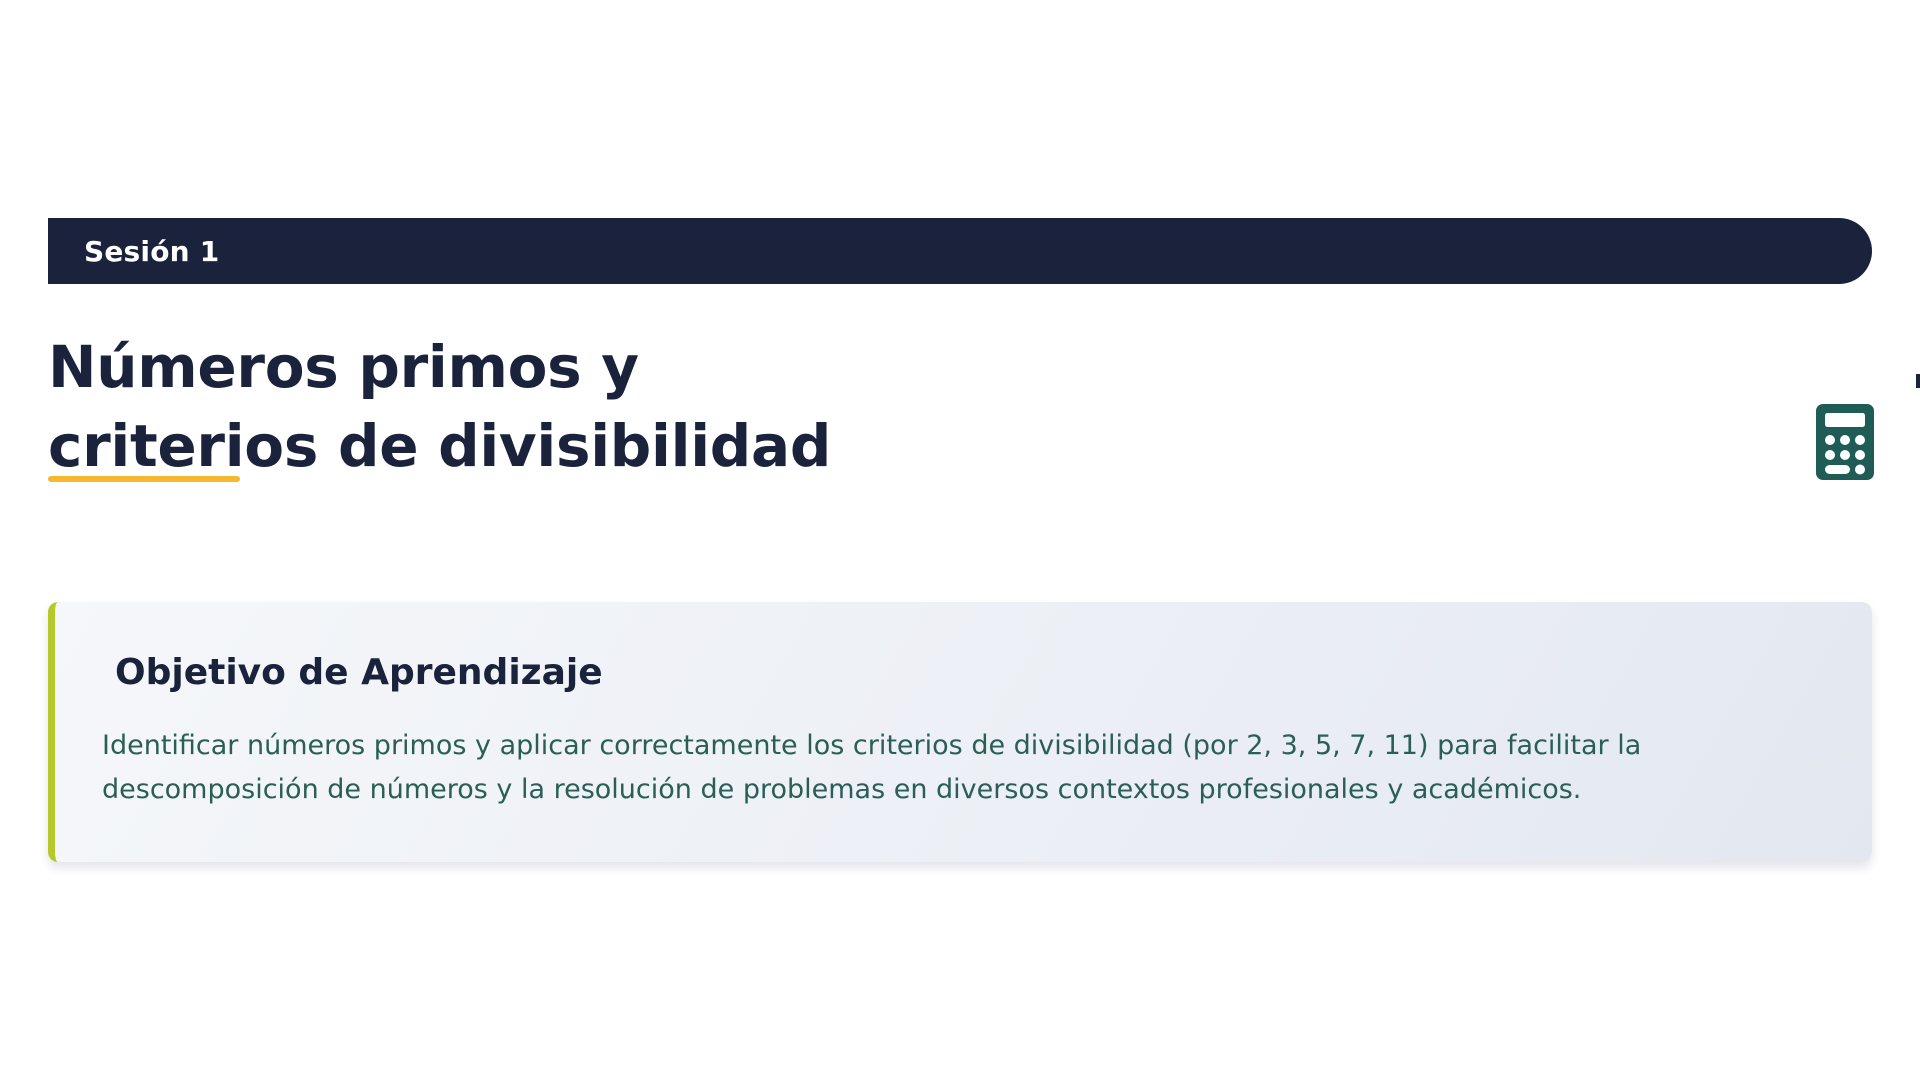 The image size is (1920, 1080). I want to click on title-line-1: Números primos y, so click(343, 367).